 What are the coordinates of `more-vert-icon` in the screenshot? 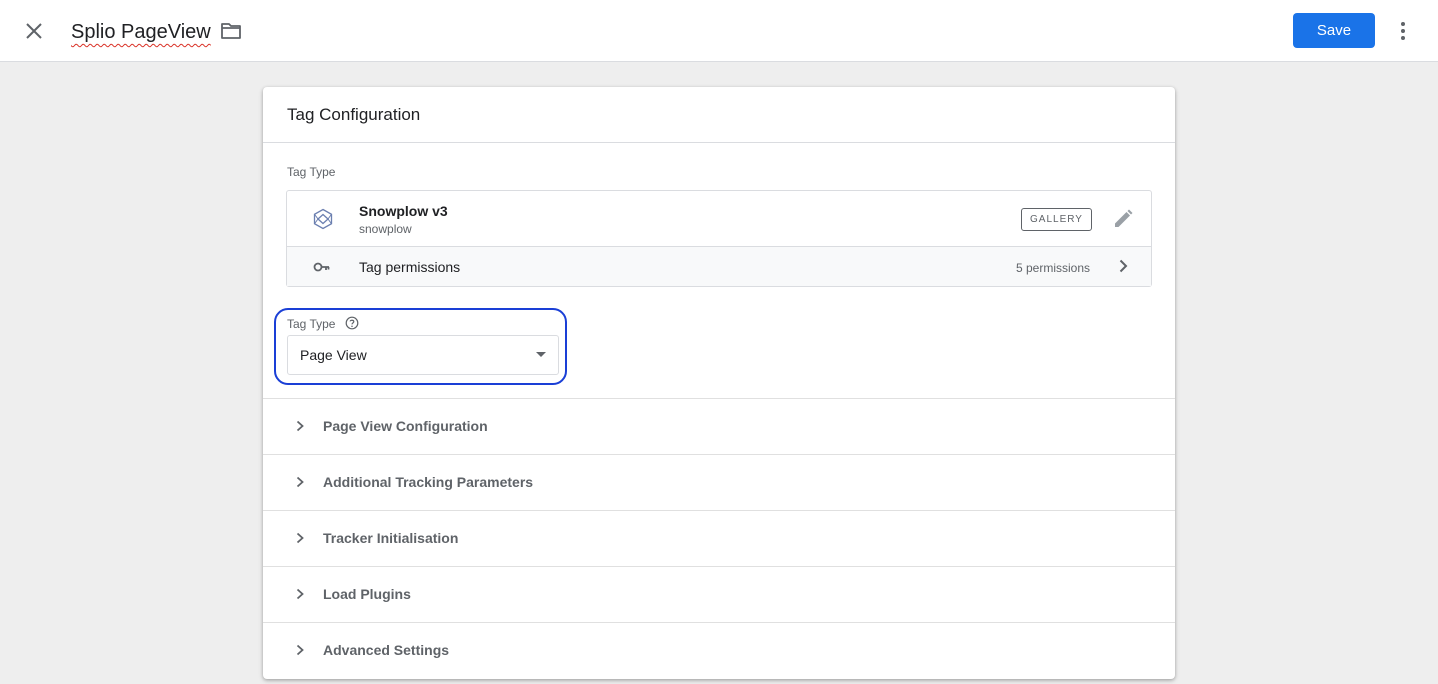 It's located at (1403, 31).